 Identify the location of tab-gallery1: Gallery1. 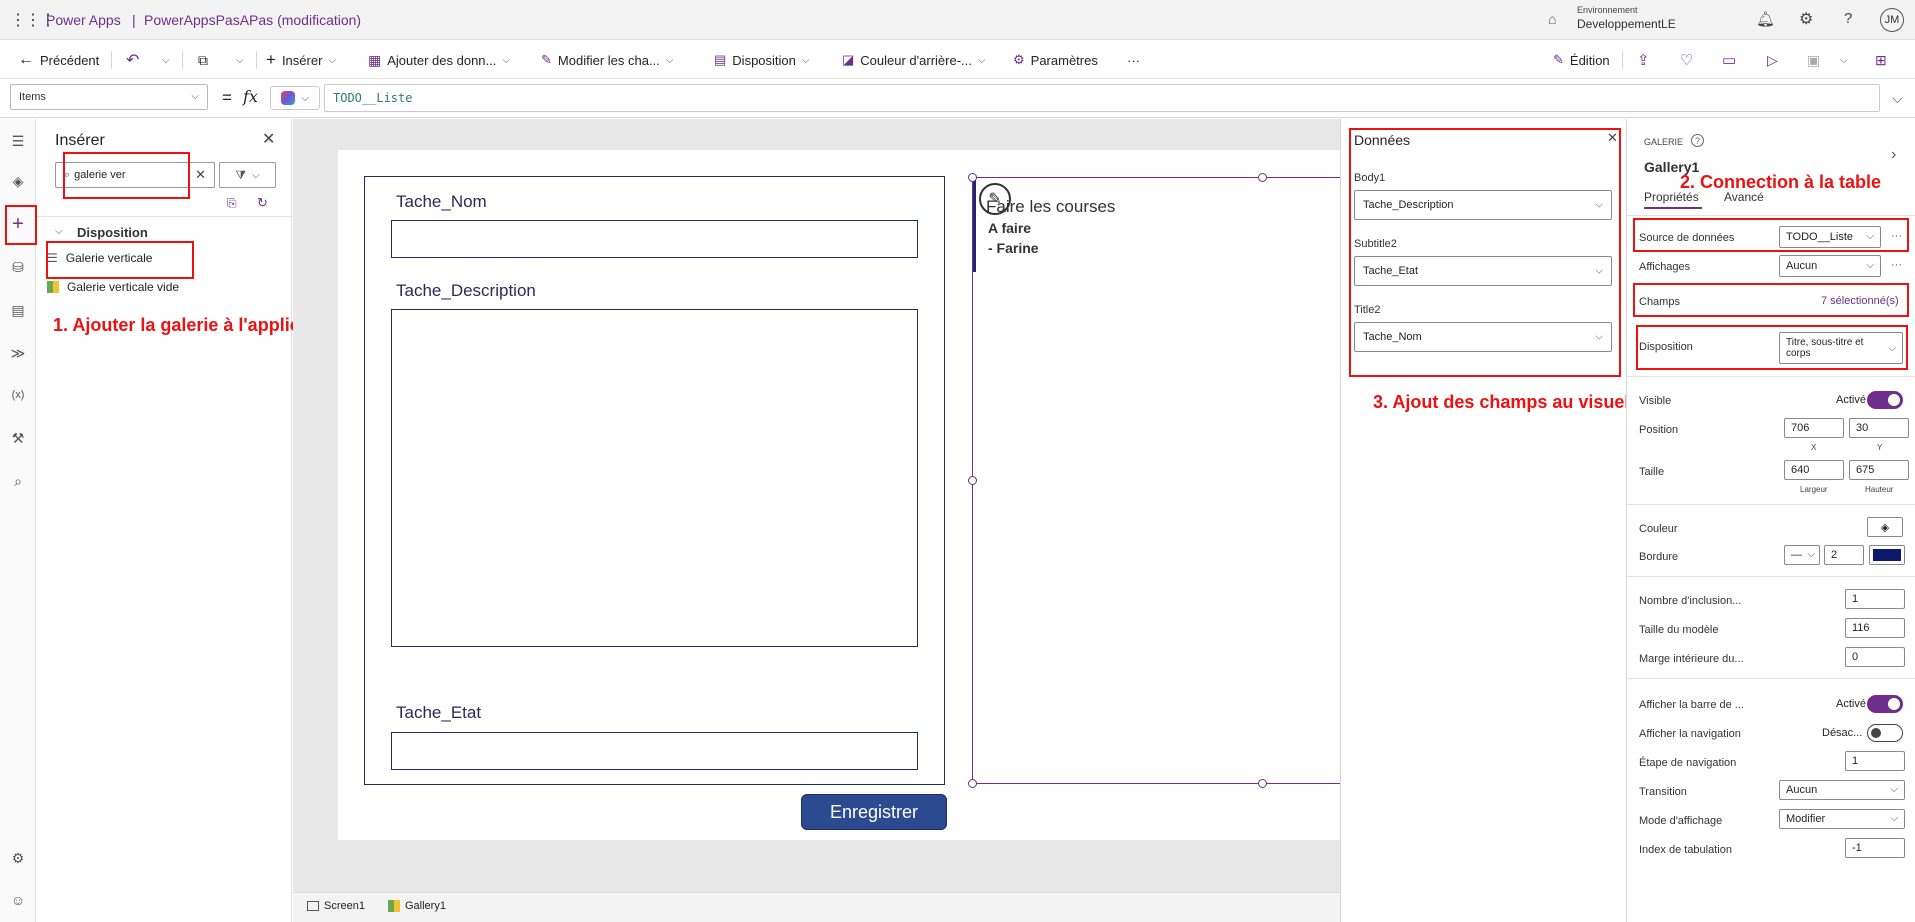
(417, 906).